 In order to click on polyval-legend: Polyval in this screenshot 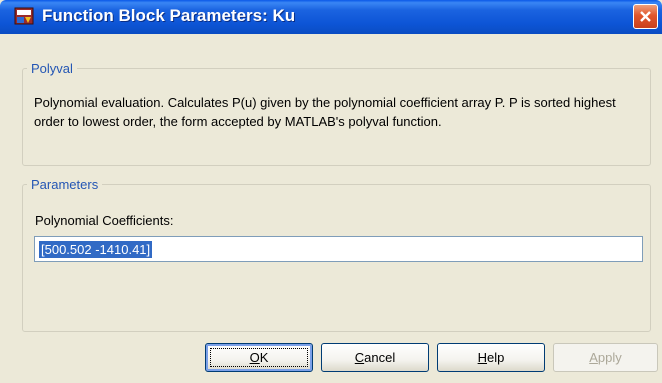, I will do `click(52, 68)`.